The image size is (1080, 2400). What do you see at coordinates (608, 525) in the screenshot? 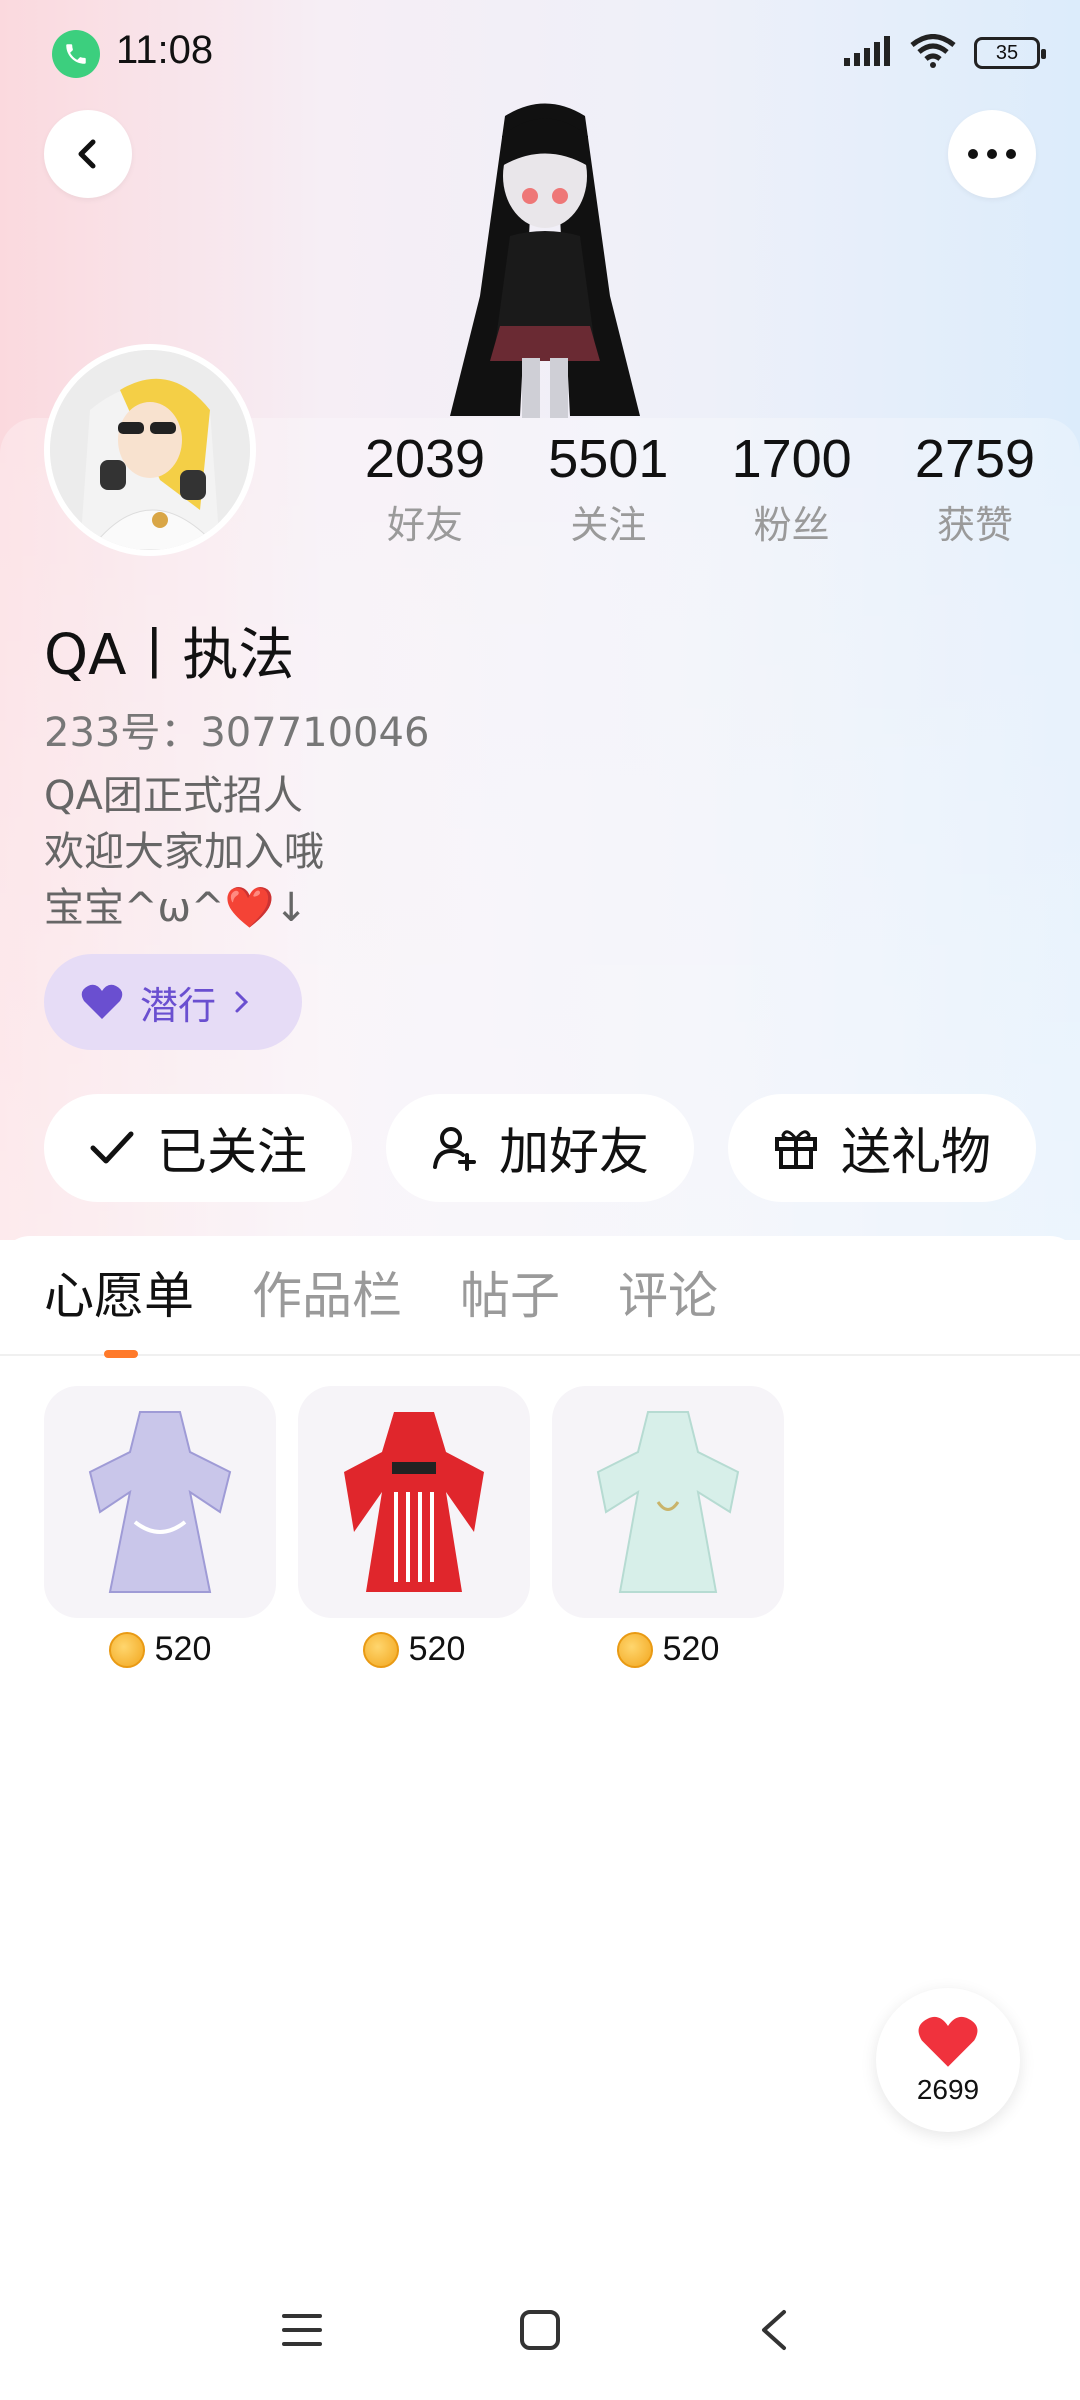
I see `stat-label: 关注` at bounding box center [608, 525].